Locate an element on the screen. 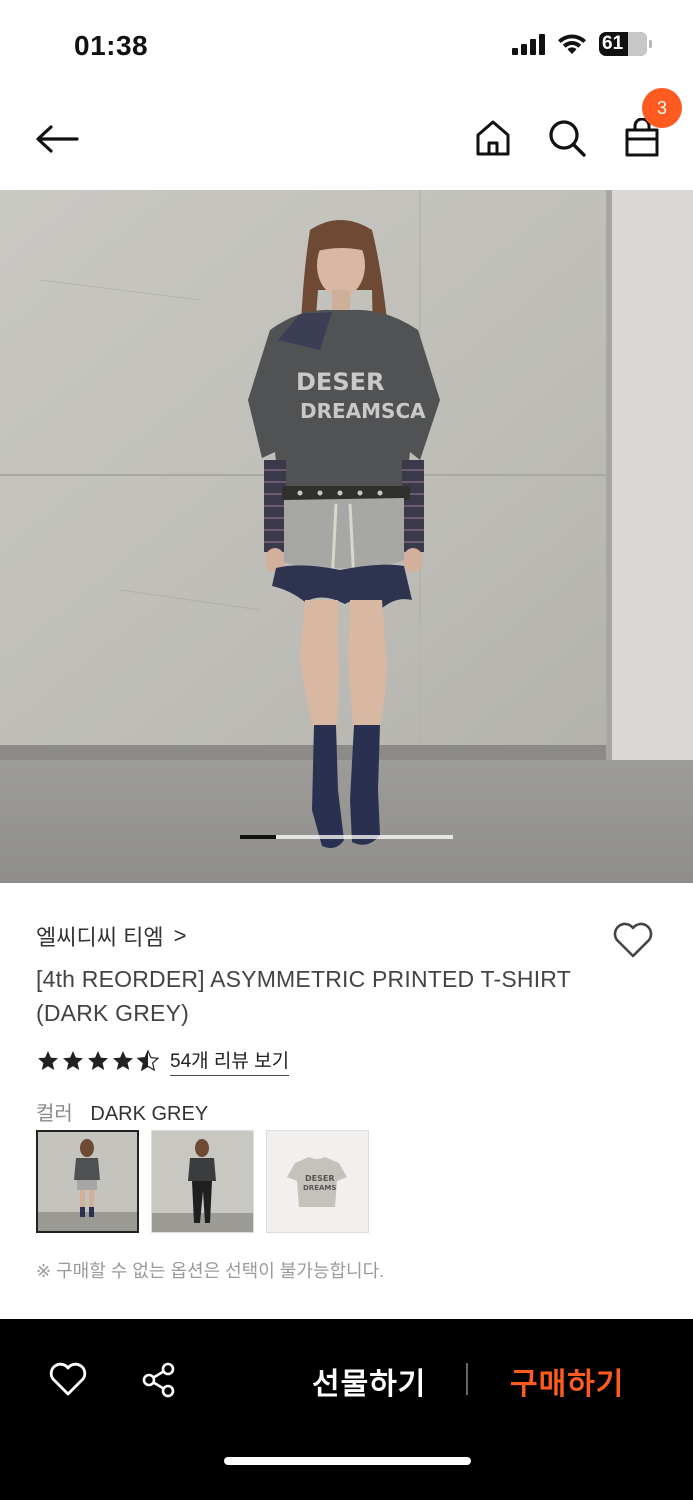 The height and width of the screenshot is (1500, 693). battery-level: 61 is located at coordinates (613, 43).